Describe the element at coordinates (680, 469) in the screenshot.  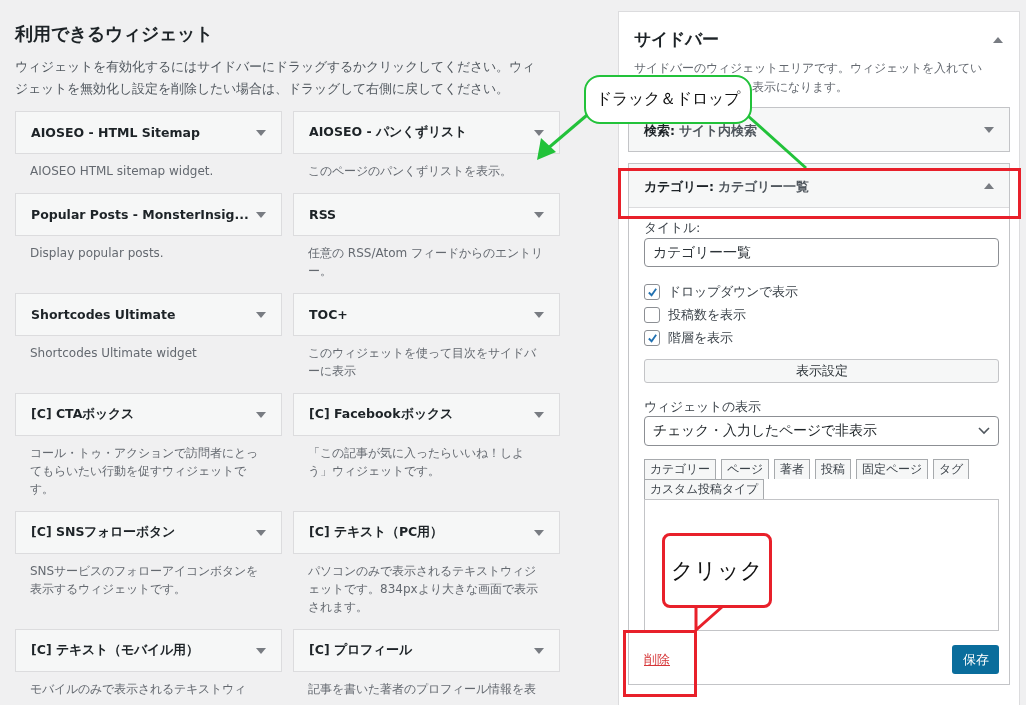
I see `tab: カテゴリー` at that location.